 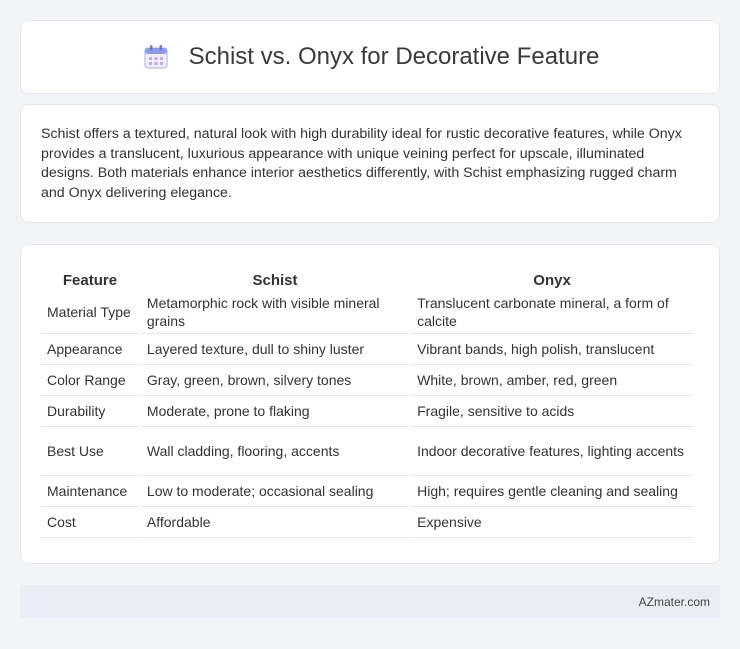 What do you see at coordinates (275, 280) in the screenshot?
I see `column-header-schist: Schist` at bounding box center [275, 280].